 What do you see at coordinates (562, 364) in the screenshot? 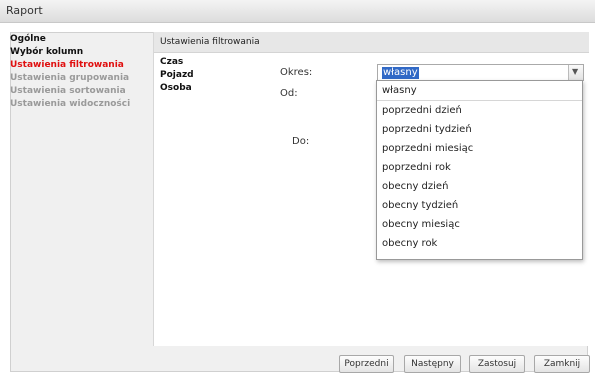
I see `close-button: Zamknij` at bounding box center [562, 364].